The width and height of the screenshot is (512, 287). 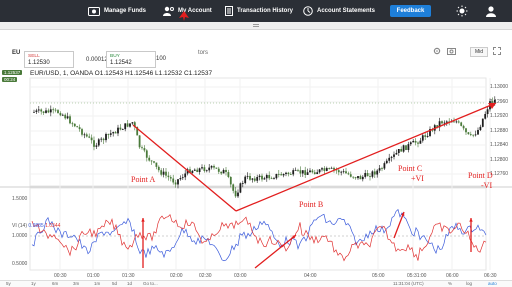 What do you see at coordinates (311, 204) in the screenshot?
I see `point-b-label: Point B` at bounding box center [311, 204].